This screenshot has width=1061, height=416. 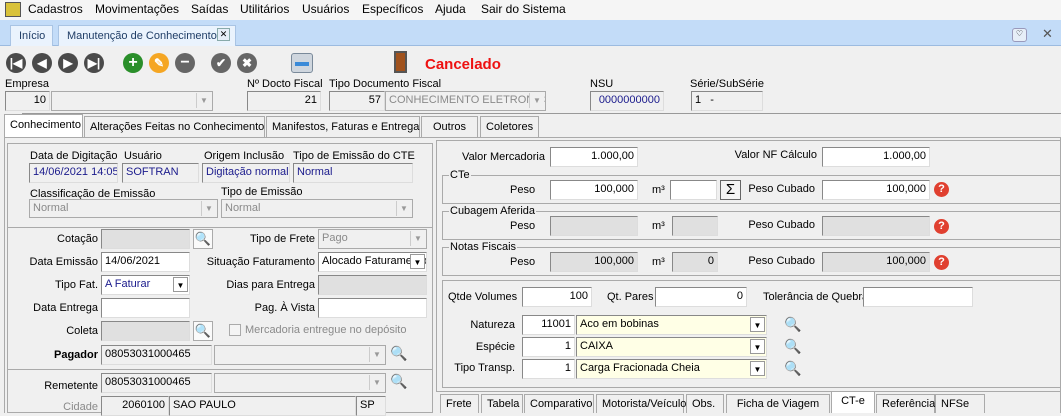 What do you see at coordinates (853, 402) in the screenshot?
I see `tab-cte: CT-e` at bounding box center [853, 402].